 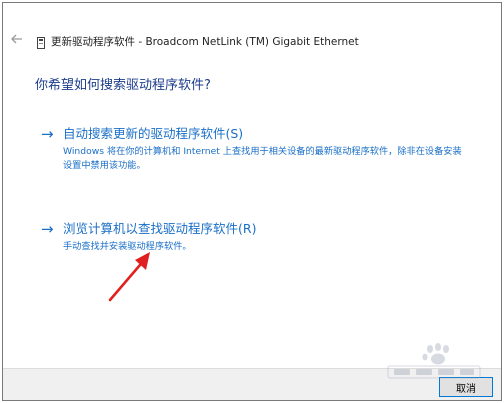 I want to click on browse-computer-option-title: 浏览计算机以查找驱动程序软件(R), so click(x=159, y=228).